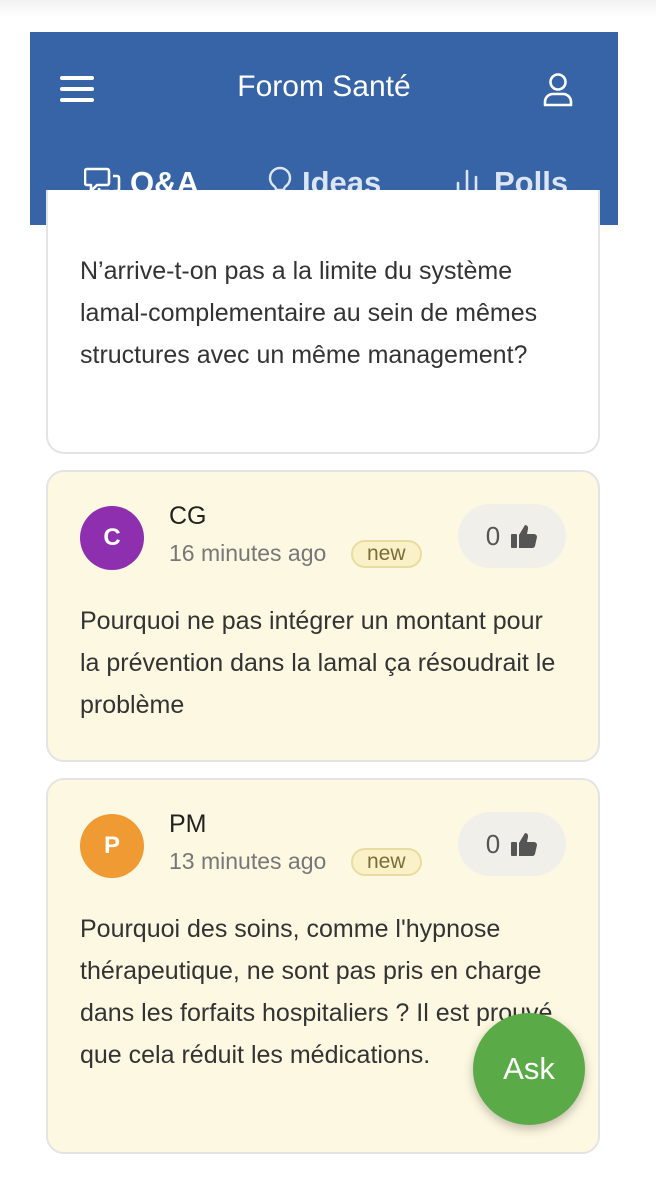 Image resolution: width=656 pixels, height=1200 pixels. I want to click on status-bar-shadow, so click(328, 9).